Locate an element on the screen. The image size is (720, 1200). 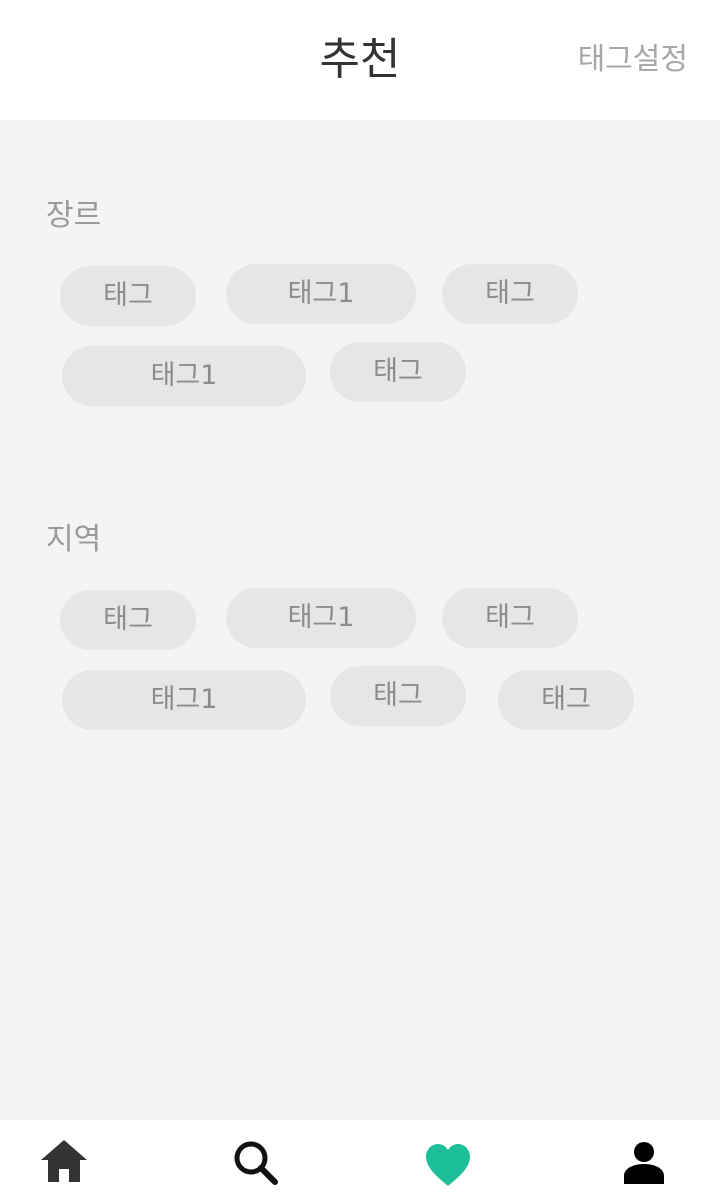
nav-profile is located at coordinates (644, 1160).